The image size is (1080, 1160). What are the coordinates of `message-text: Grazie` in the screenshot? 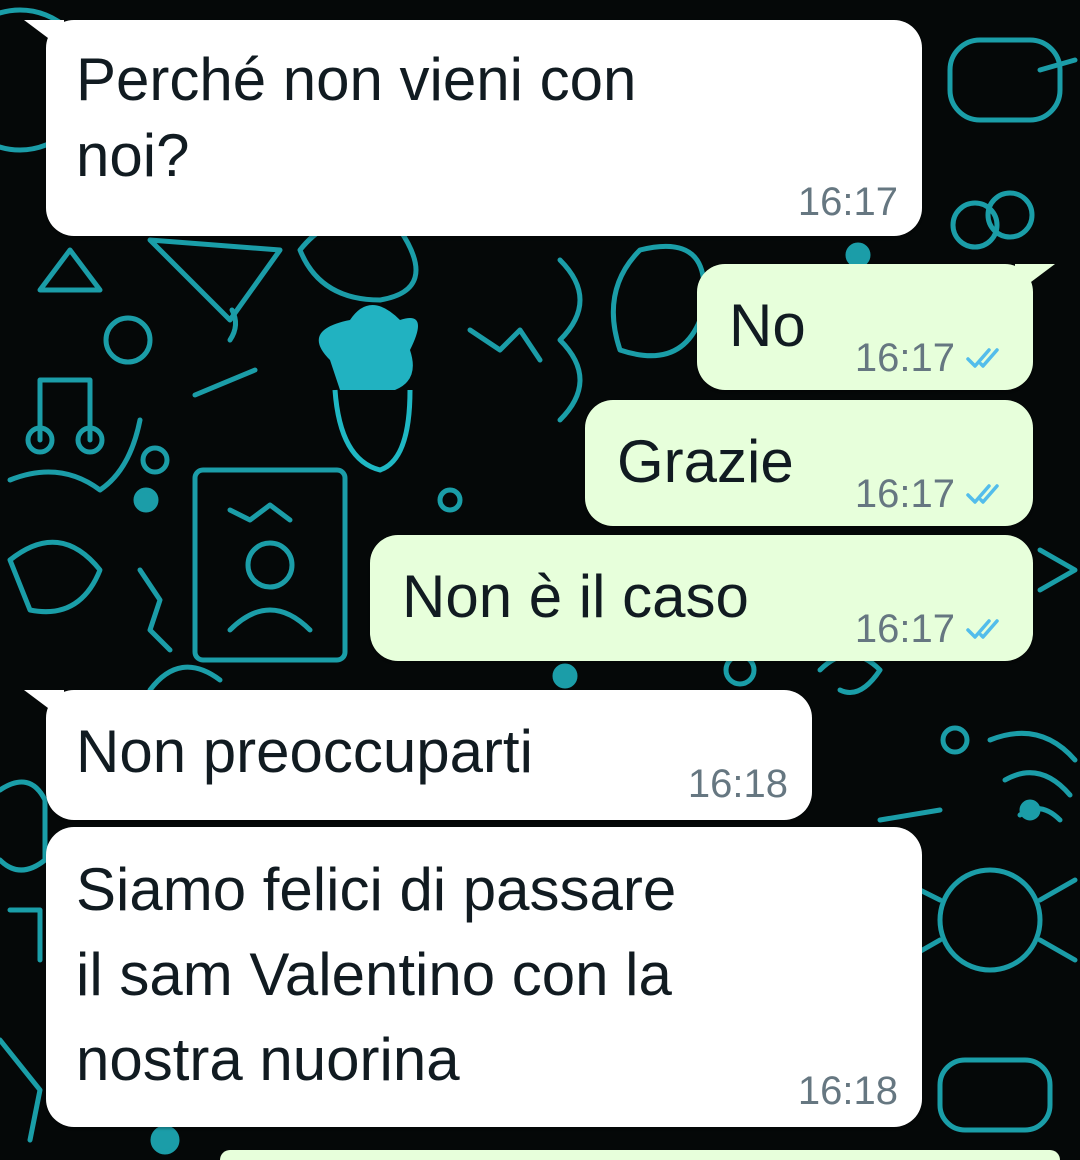 It's located at (705, 461).